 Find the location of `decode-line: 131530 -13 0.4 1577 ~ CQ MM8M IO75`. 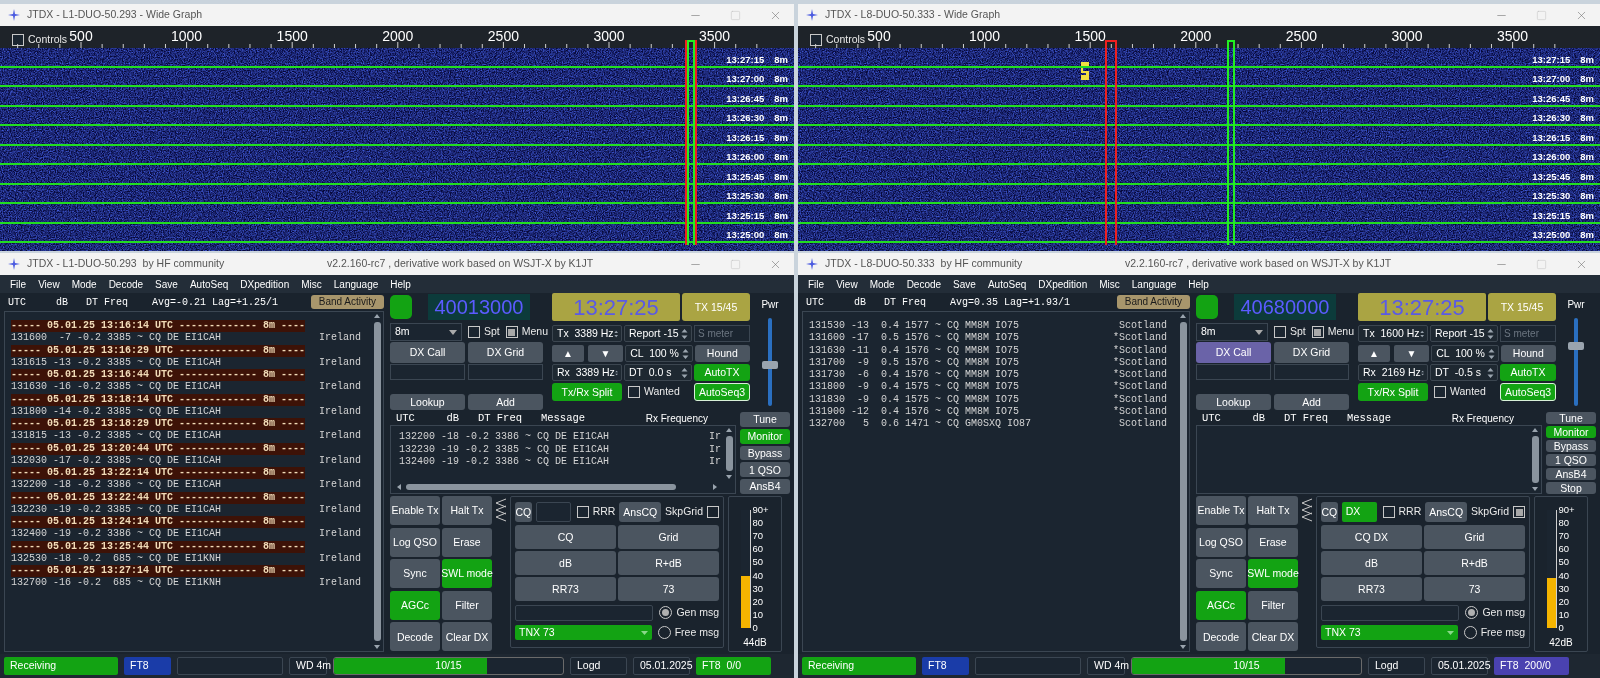

decode-line: 131530 -13 0.4 1577 ~ CQ MM8M IO75 is located at coordinates (914, 326).